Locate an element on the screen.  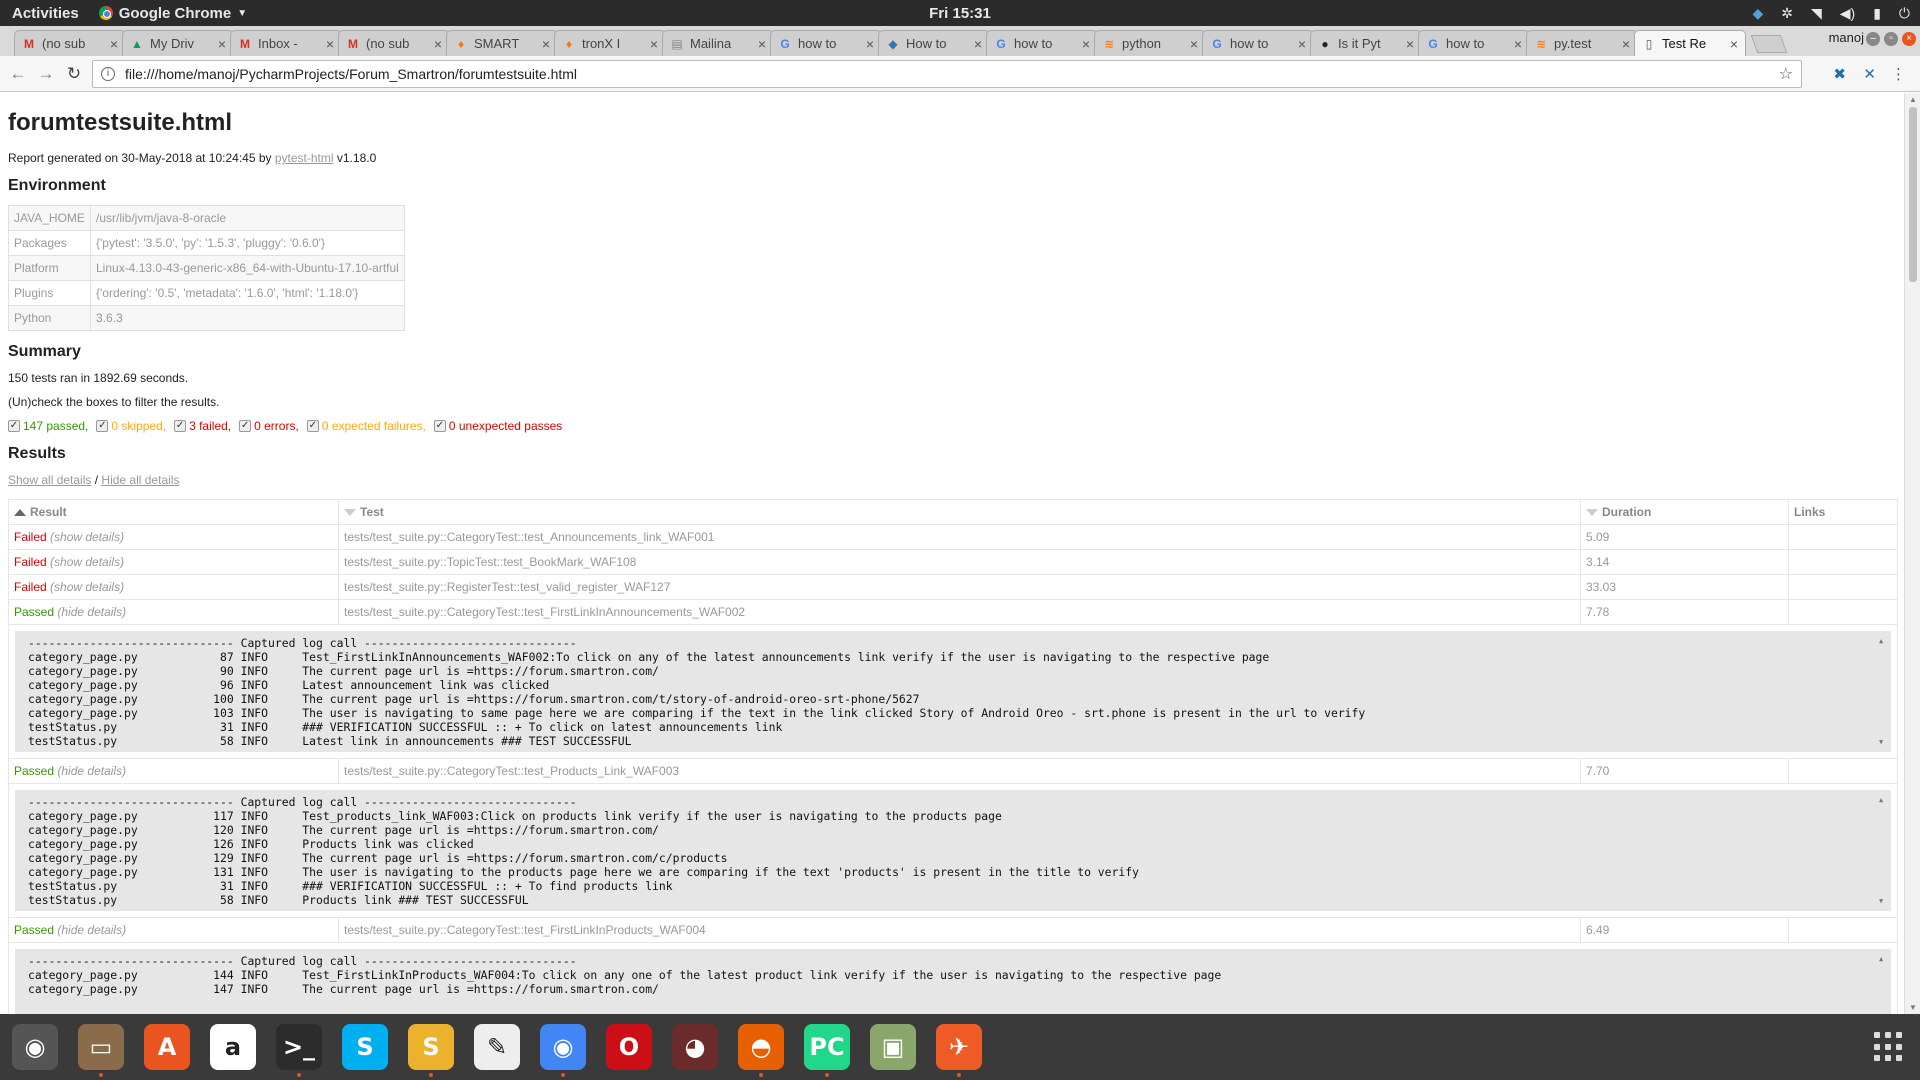
scroll-up-icon: ▲ is located at coordinates (1913, 99).